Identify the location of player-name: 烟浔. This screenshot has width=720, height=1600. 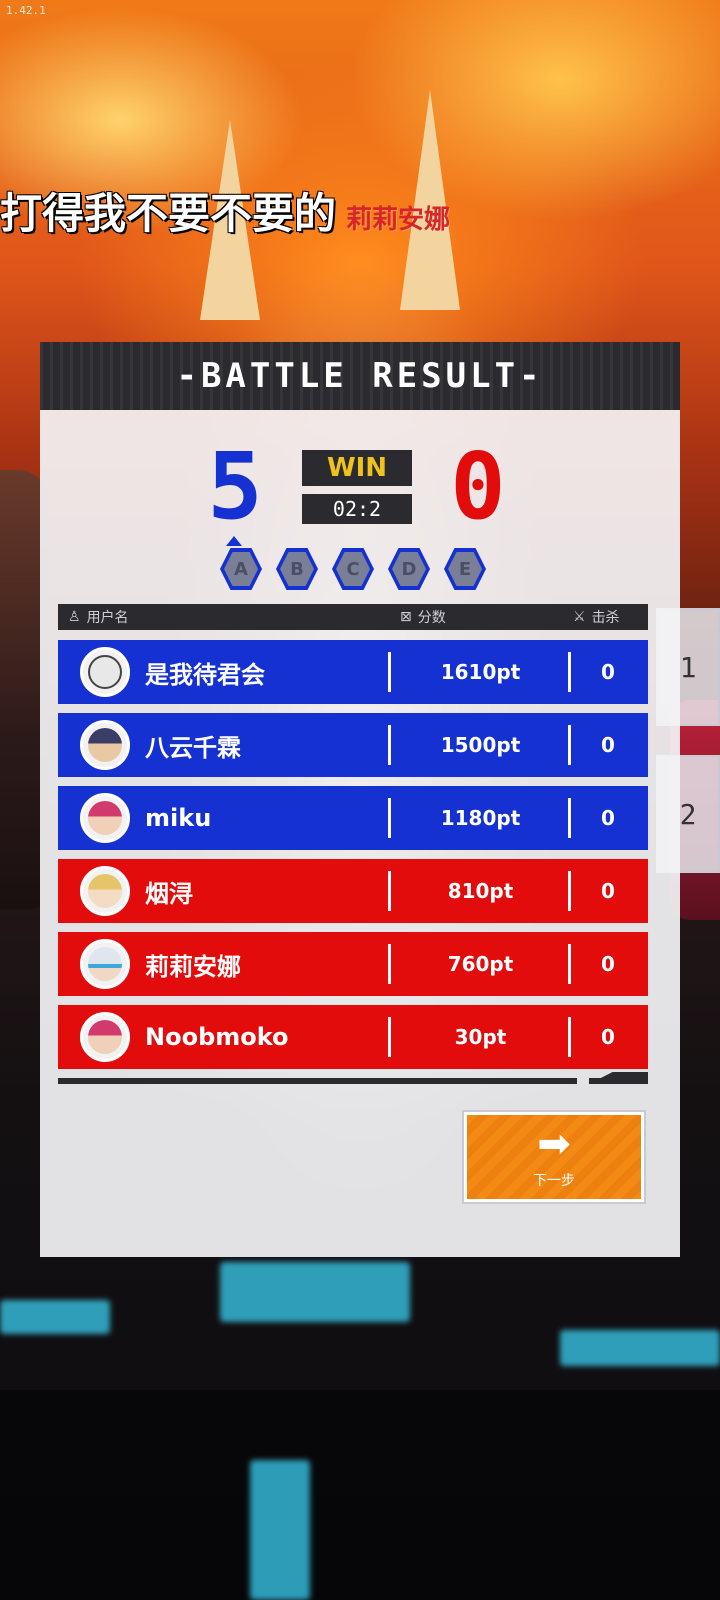
(169, 893).